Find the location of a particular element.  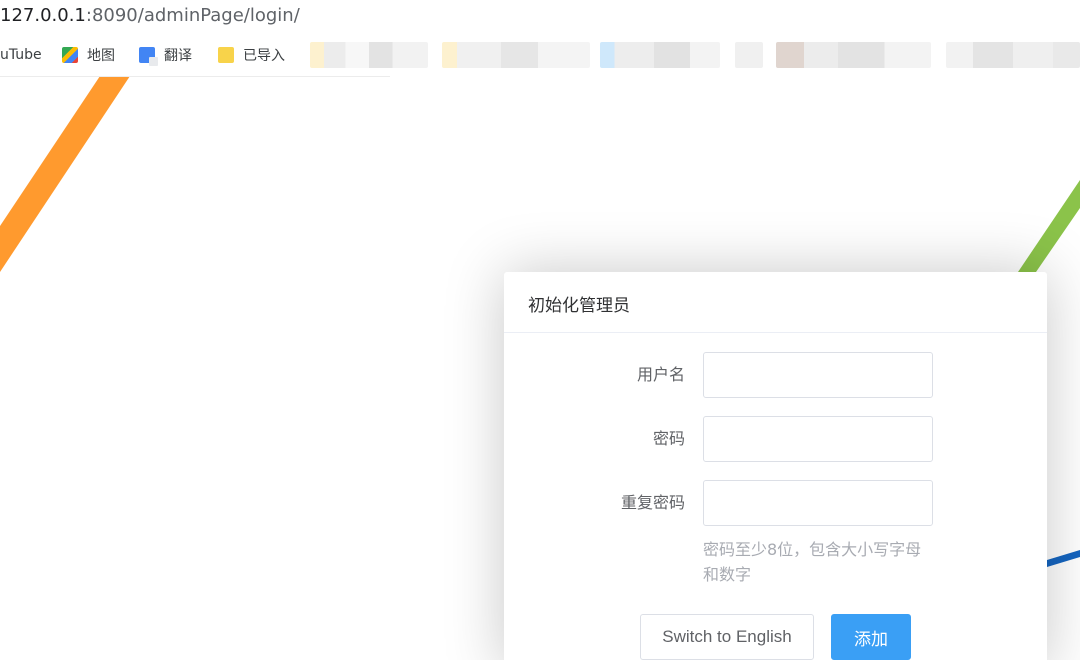

bookmark-translate: 翻译 is located at coordinates (165, 55).